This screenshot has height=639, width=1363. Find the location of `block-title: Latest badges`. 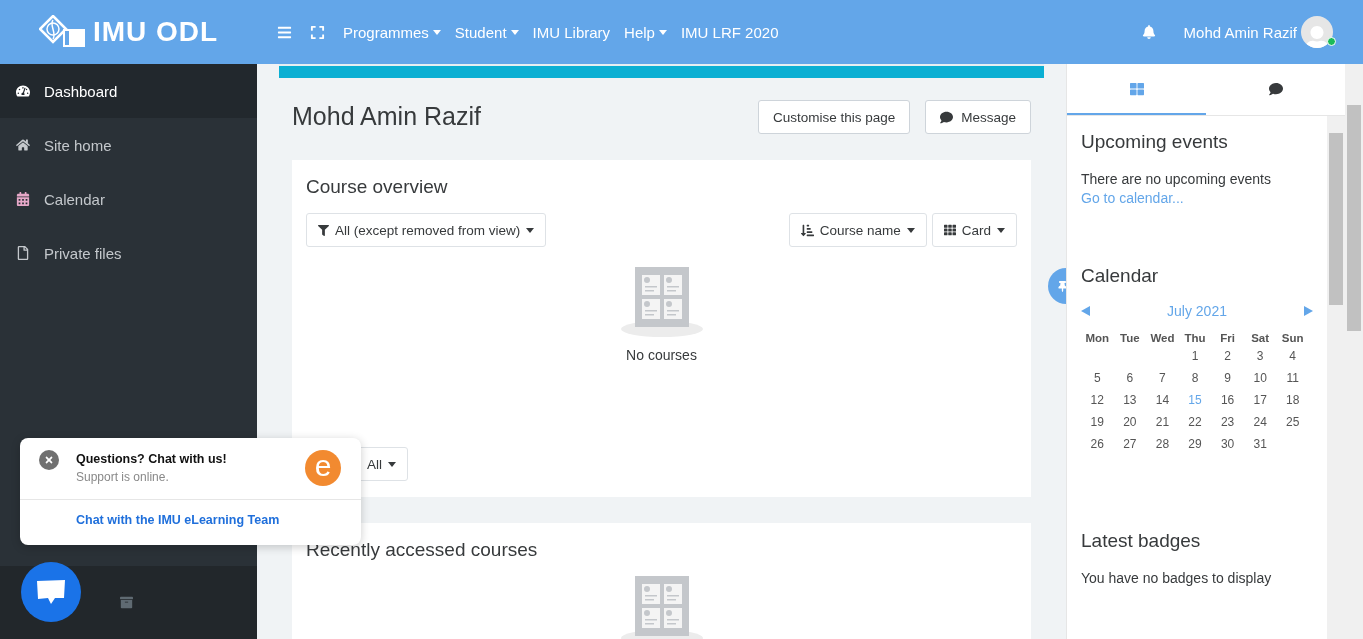

block-title: Latest badges is located at coordinates (1141, 541).